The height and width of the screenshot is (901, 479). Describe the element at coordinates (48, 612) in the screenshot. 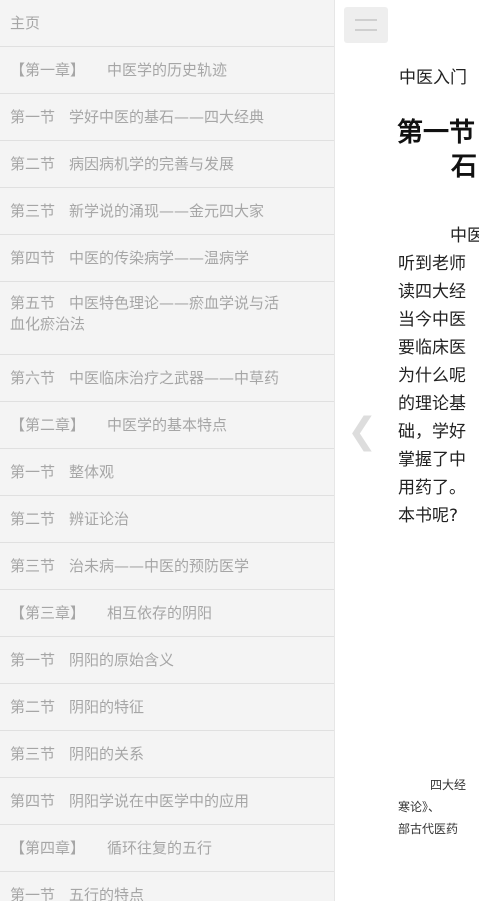

I see `toc-item-section: 【第三章】` at that location.